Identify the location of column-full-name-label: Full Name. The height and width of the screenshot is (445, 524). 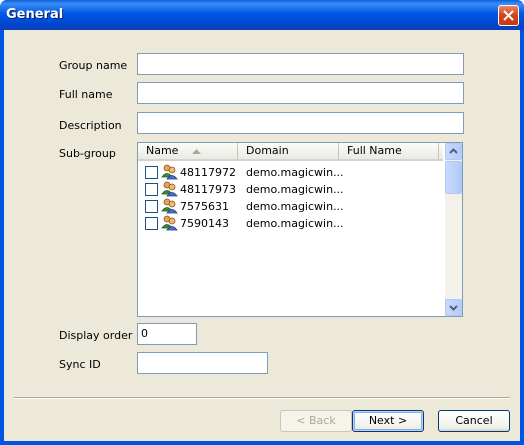
(374, 150).